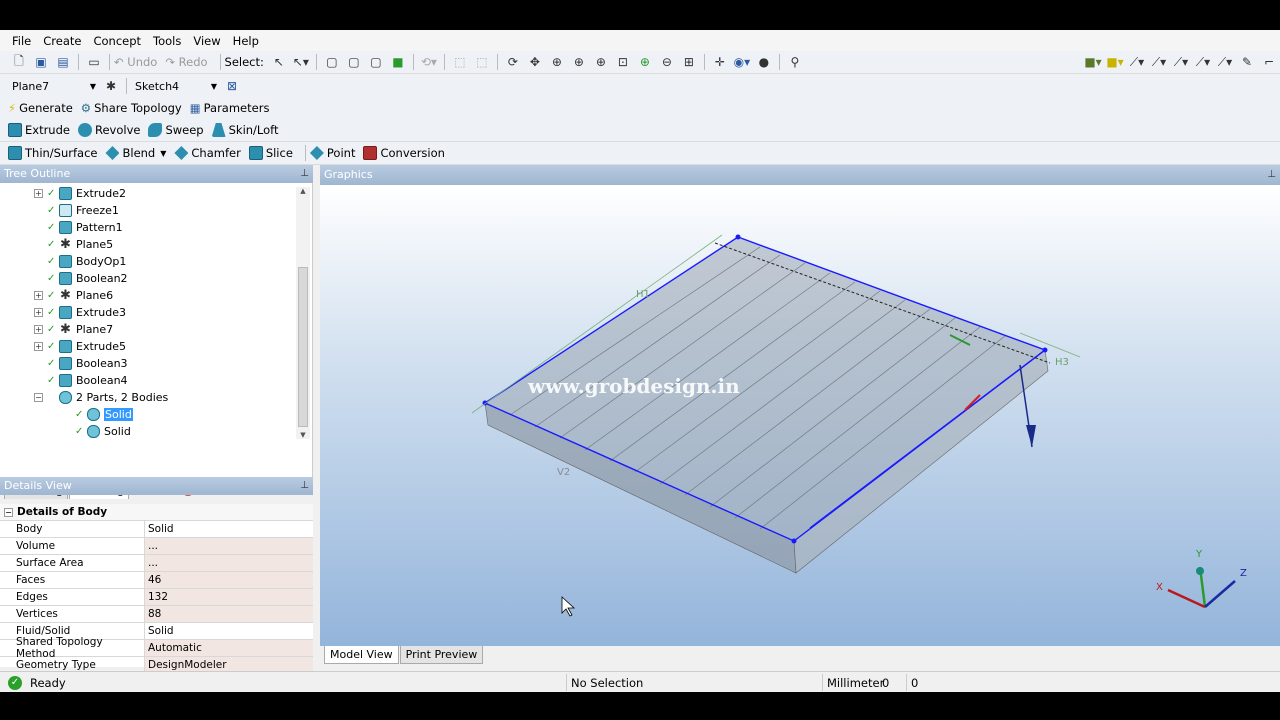 This screenshot has width=1280, height=720. I want to click on conversion-button: Conversion, so click(404, 153).